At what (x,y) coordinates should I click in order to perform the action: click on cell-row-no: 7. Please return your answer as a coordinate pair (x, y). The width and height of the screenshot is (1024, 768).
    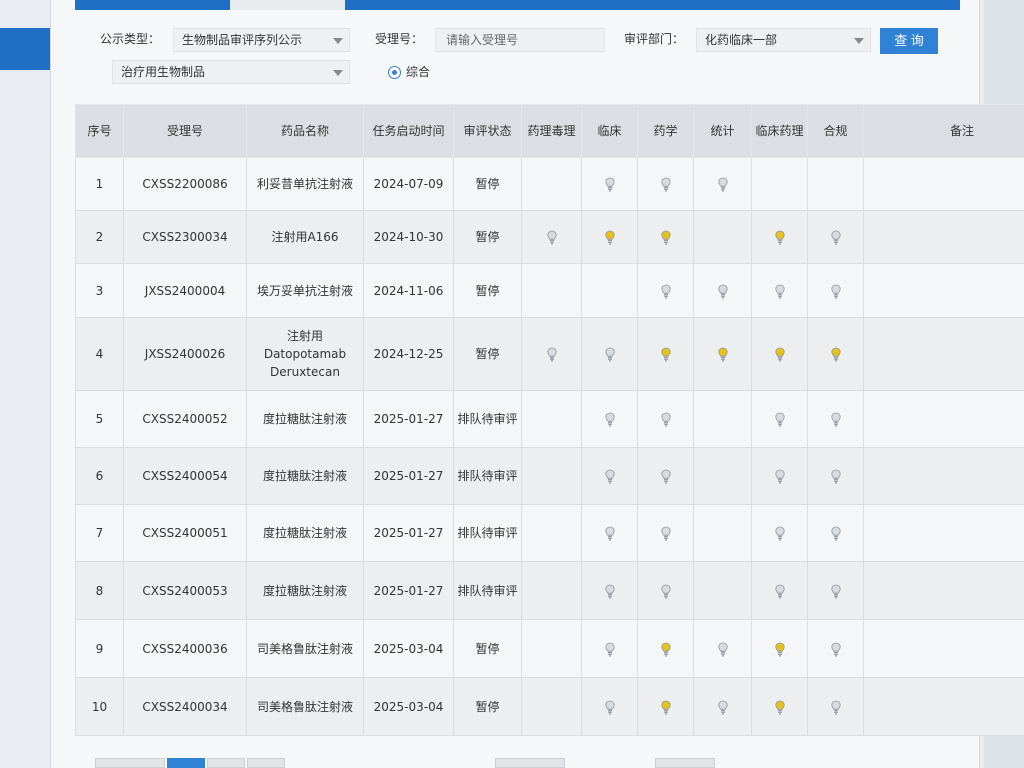
    Looking at the image, I should click on (99, 533).